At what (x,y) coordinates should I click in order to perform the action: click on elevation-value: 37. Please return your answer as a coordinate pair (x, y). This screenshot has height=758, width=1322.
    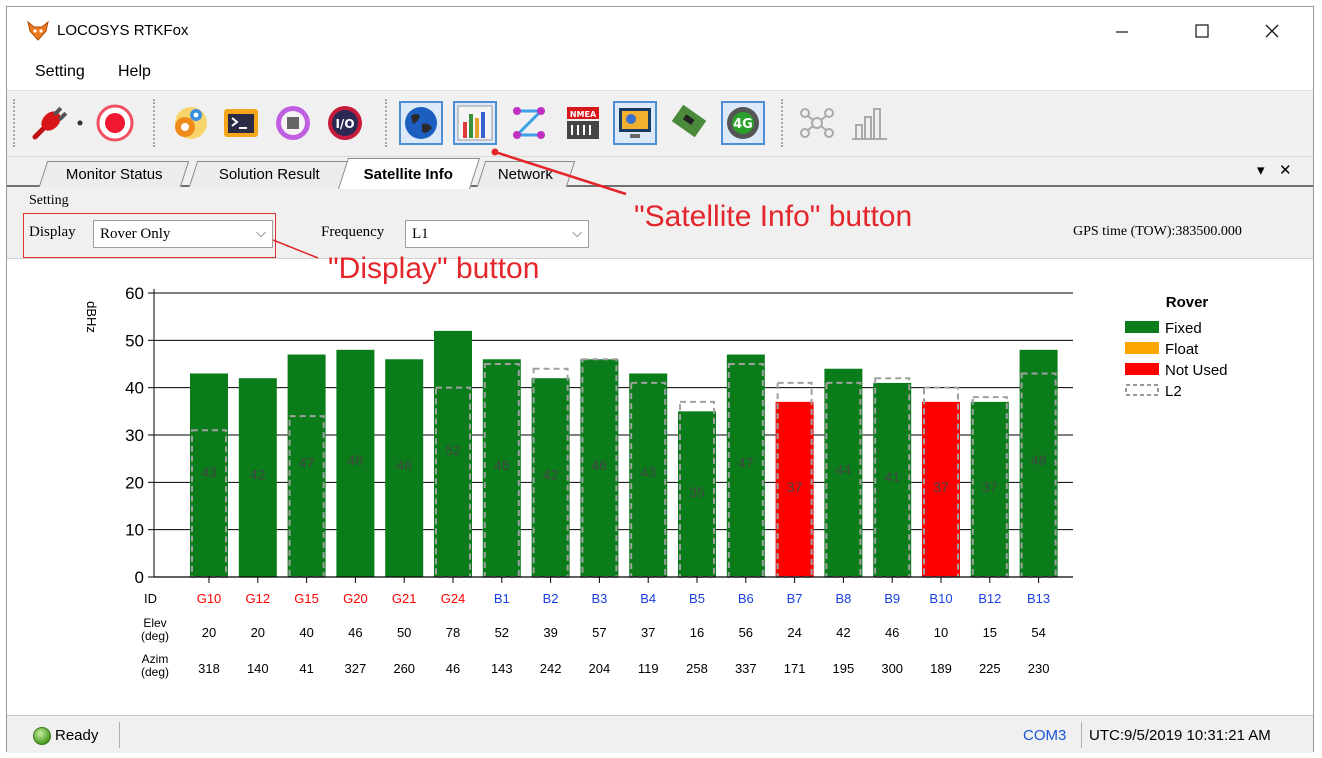
    Looking at the image, I should click on (648, 632).